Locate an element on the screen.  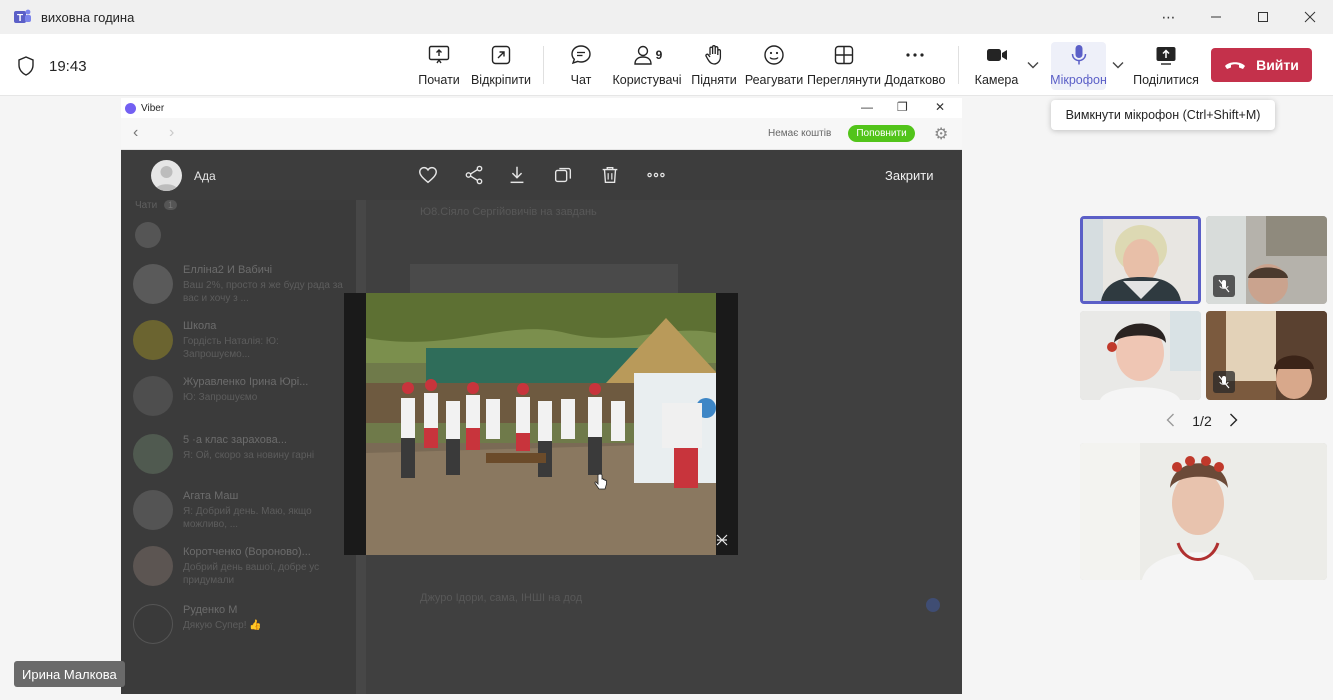
teams-logo-icon: T is located at coordinates (22, 16).